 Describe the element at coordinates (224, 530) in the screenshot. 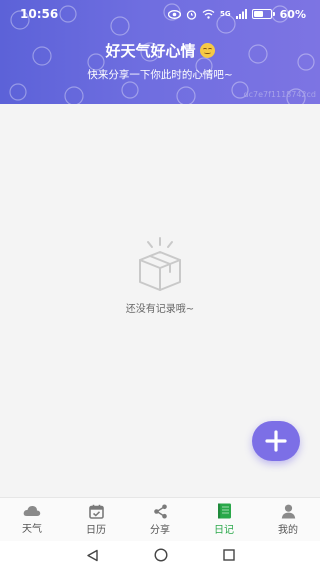

I see `nav-label-diary: 日记` at that location.